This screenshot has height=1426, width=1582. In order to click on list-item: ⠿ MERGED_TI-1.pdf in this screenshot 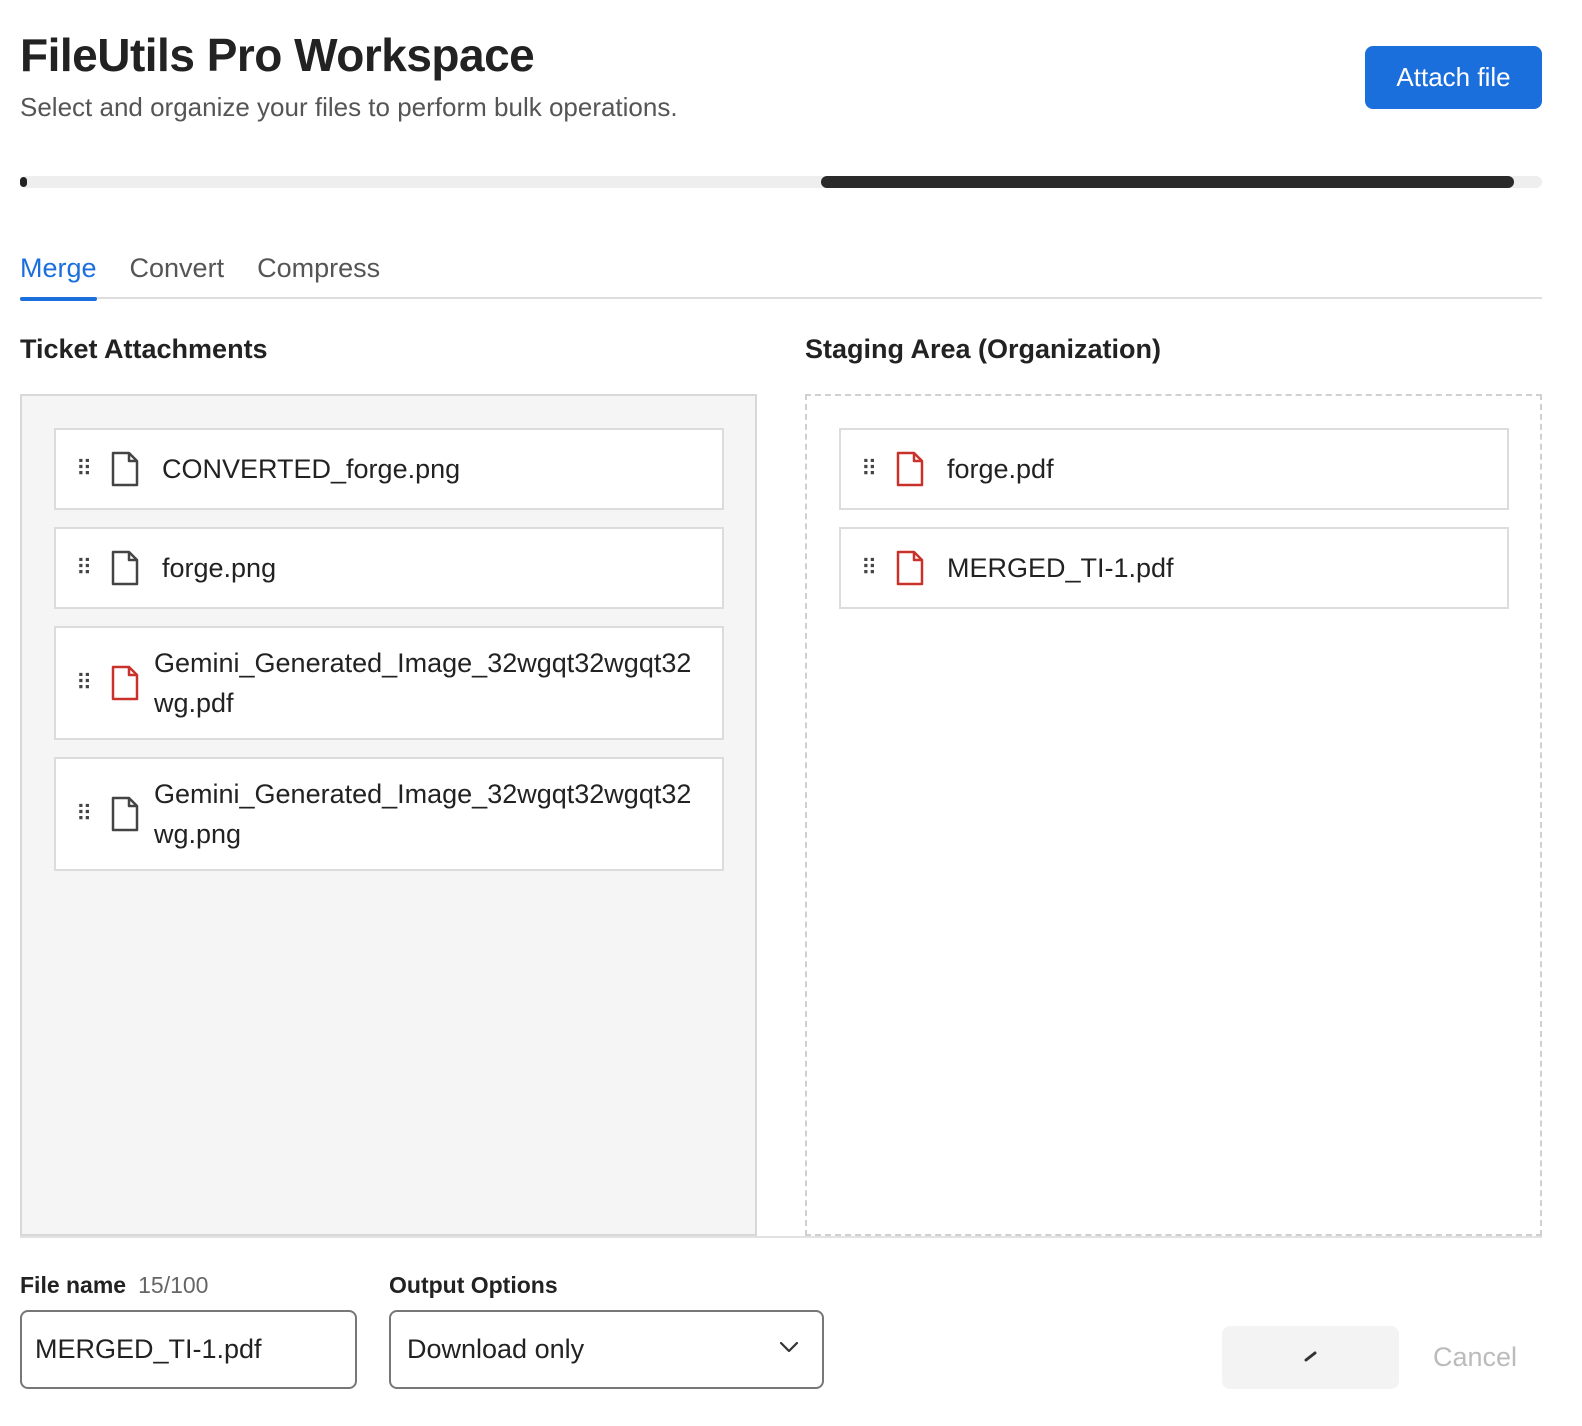, I will do `click(1174, 568)`.